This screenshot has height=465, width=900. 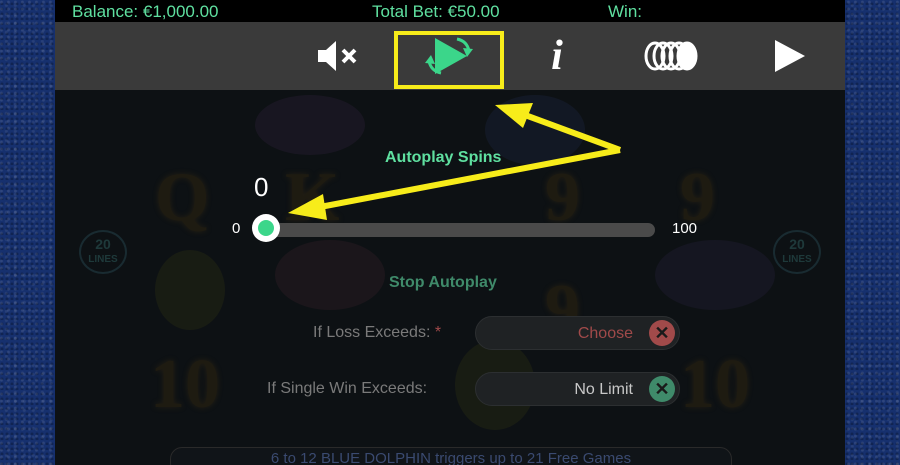 I want to click on arrow-to-autoplay, so click(x=572, y=132).